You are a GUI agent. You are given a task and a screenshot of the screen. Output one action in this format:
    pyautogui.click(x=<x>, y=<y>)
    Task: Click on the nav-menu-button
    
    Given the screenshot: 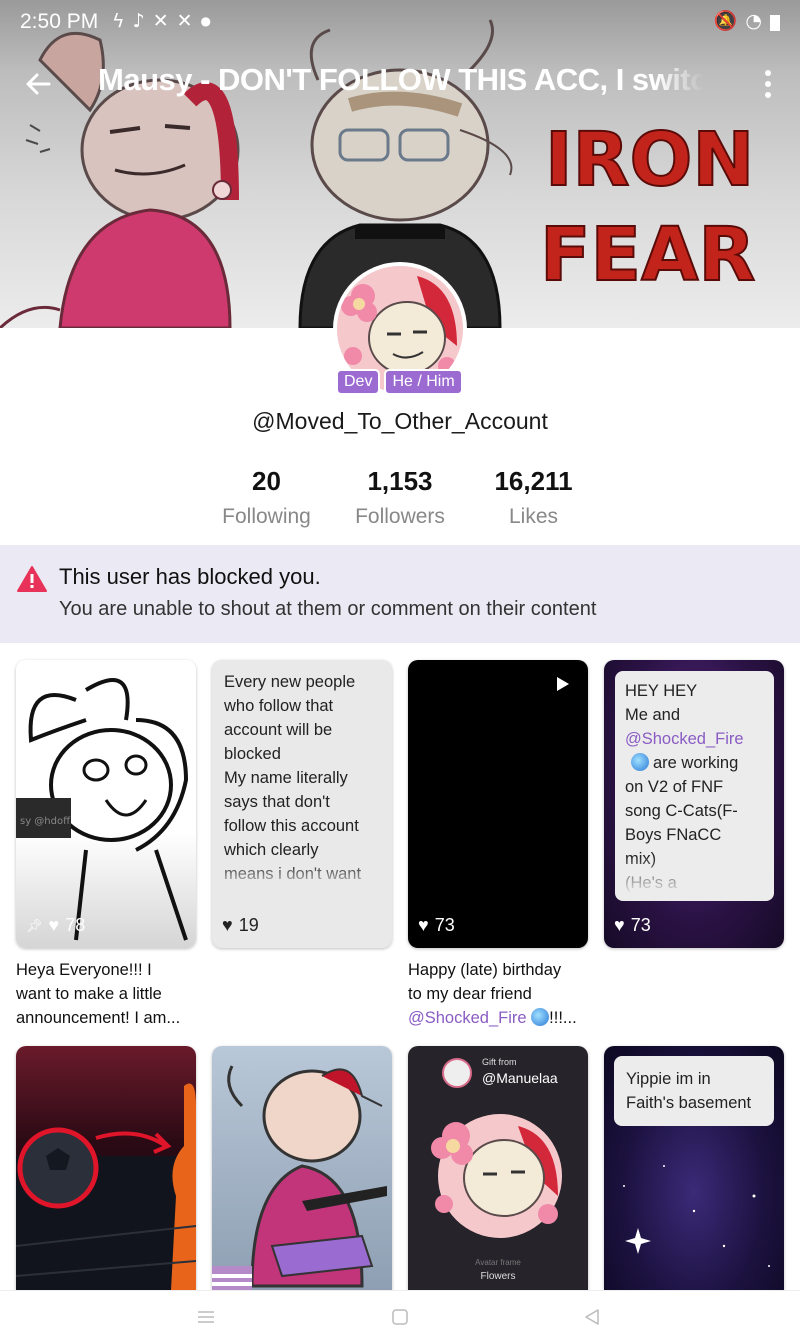 What is the action you would take?
    pyautogui.click(x=206, y=1317)
    